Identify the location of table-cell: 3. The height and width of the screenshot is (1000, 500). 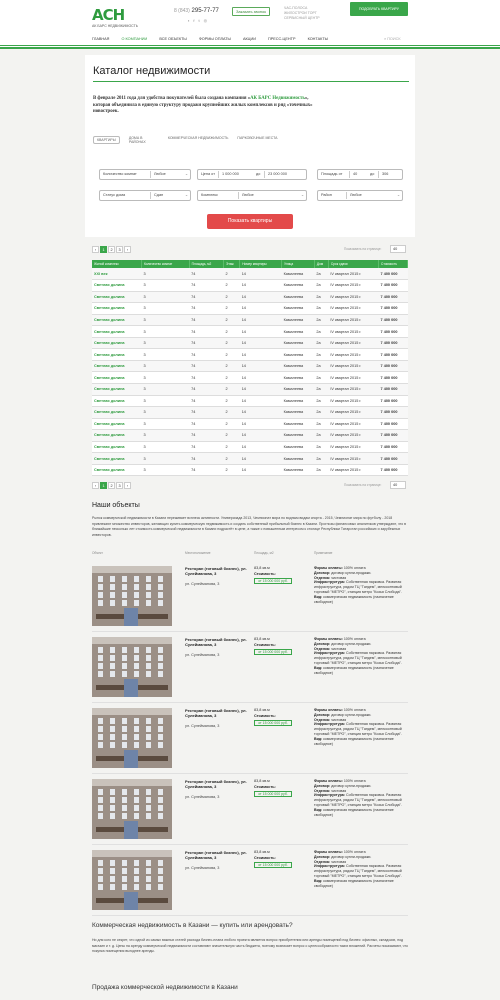
(165, 331).